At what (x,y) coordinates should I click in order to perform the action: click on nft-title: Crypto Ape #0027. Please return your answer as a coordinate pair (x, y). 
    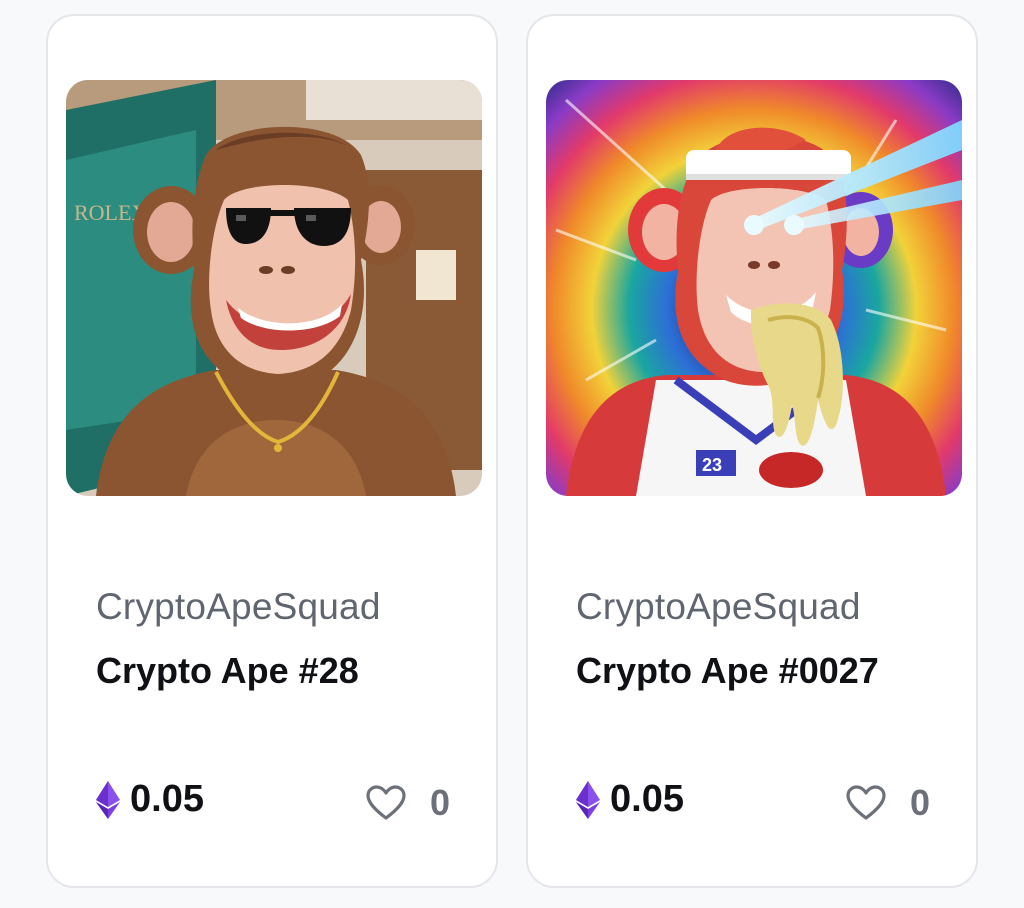
    Looking at the image, I should click on (727, 671).